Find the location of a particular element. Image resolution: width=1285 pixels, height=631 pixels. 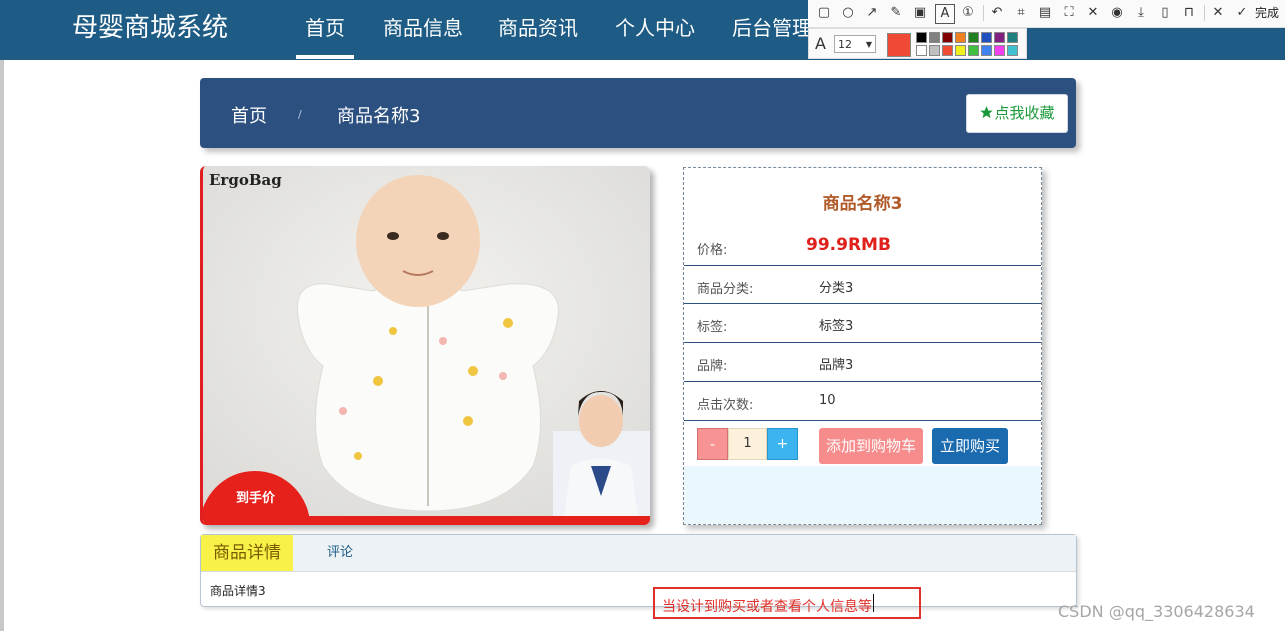

favorite-label: 点我收藏 is located at coordinates (1024, 113).